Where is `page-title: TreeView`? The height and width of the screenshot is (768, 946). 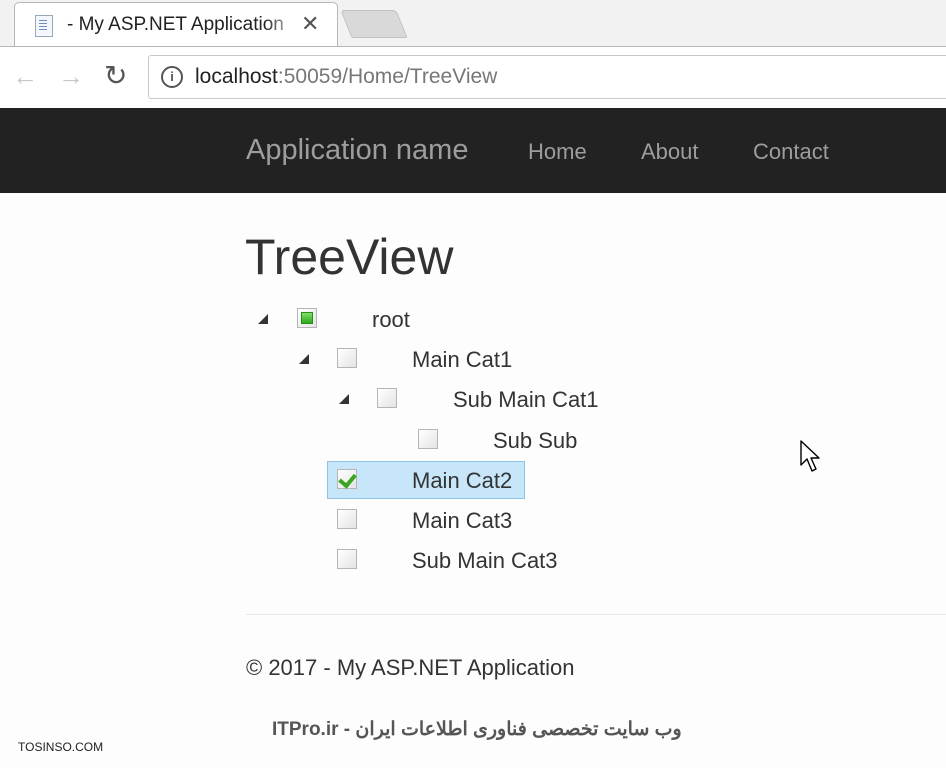 page-title: TreeView is located at coordinates (349, 257).